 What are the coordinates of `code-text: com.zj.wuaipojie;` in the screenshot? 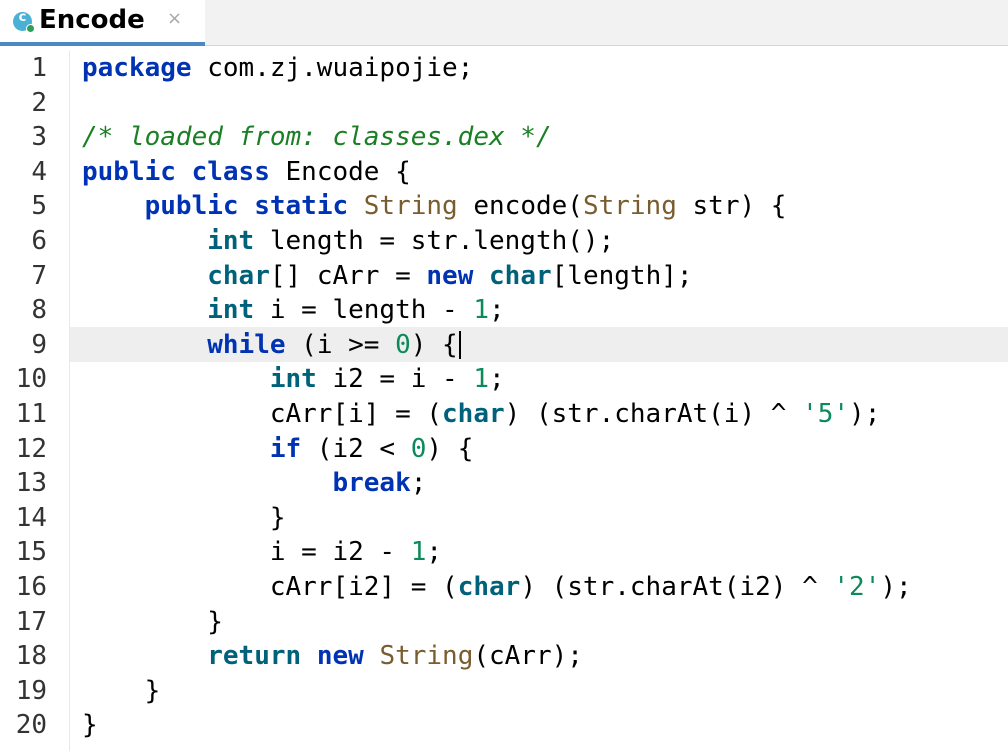 It's located at (332, 68).